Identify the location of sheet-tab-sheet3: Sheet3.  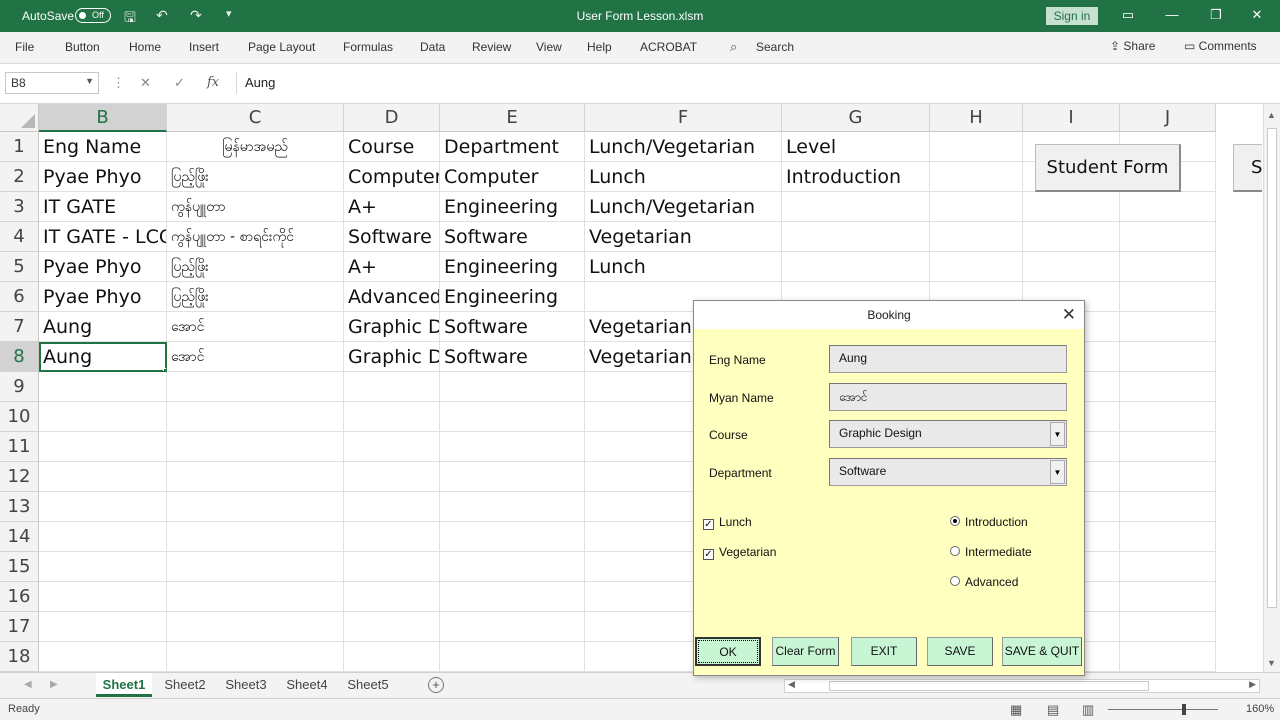
(246, 685).